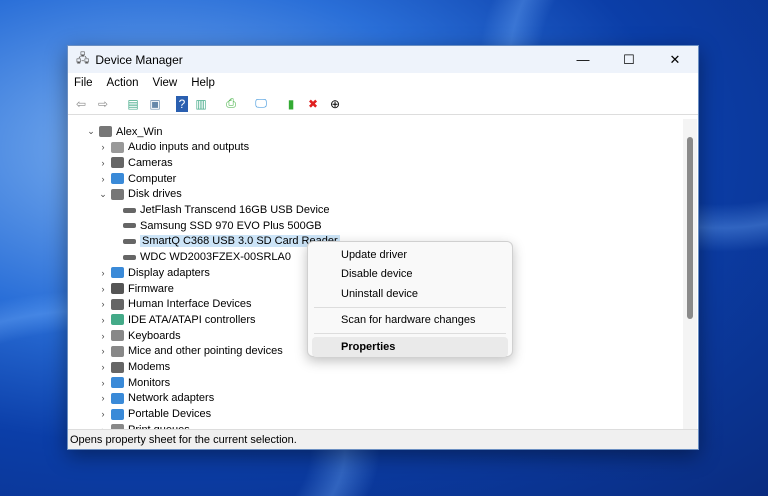 Image resolution: width=768 pixels, height=496 pixels. I want to click on properties-icon: ▣, so click(155, 104).